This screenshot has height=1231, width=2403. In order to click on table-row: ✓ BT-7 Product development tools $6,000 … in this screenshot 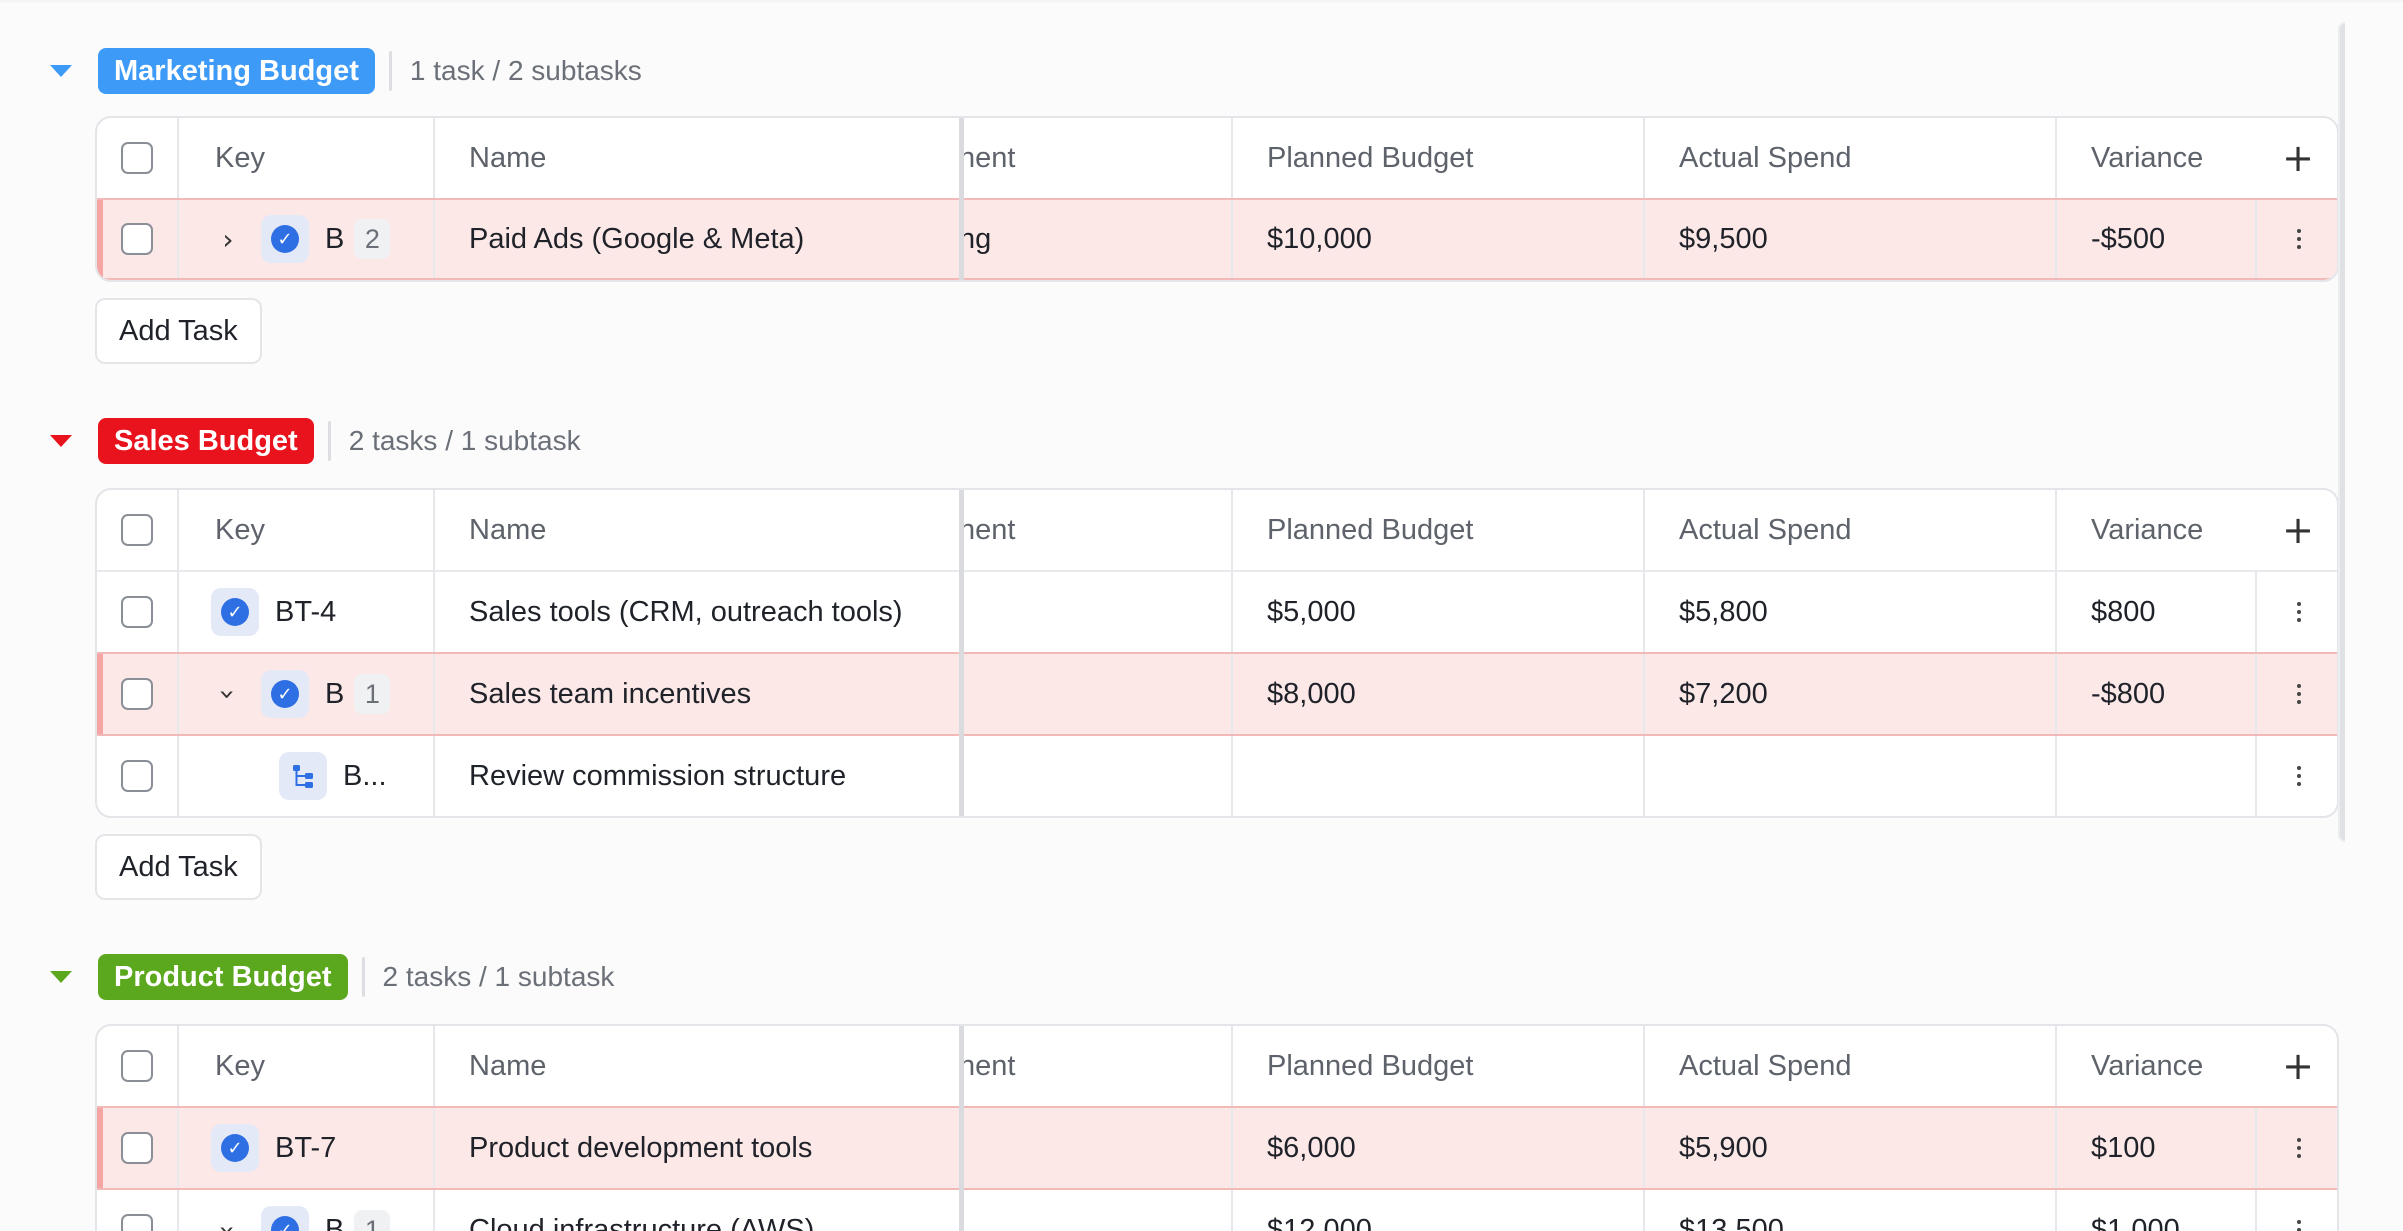, I will do `click(1217, 1147)`.